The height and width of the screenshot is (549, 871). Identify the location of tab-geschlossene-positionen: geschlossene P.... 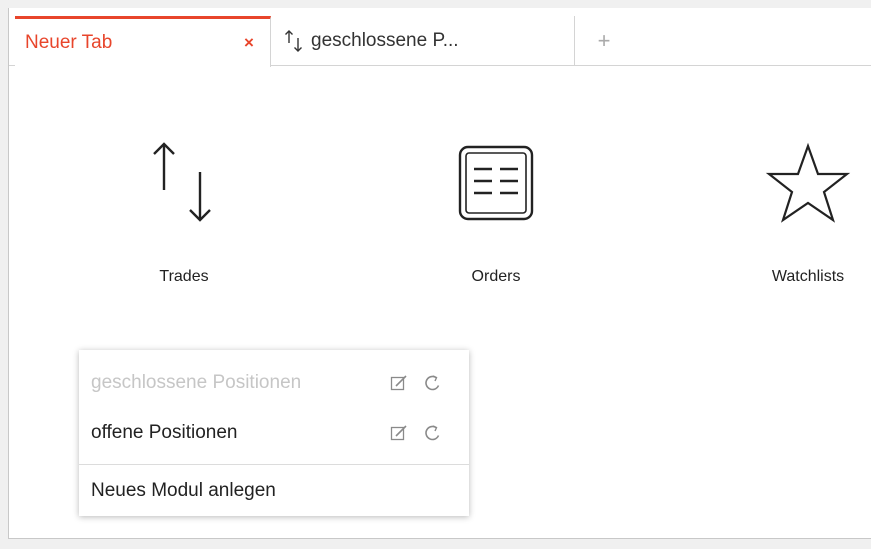
(423, 41).